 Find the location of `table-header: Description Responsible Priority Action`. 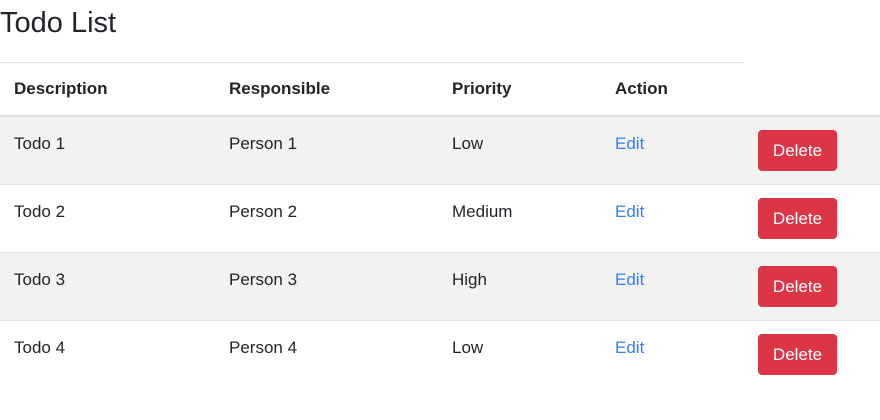

table-header: Description Responsible Priority Action is located at coordinates (440, 89).